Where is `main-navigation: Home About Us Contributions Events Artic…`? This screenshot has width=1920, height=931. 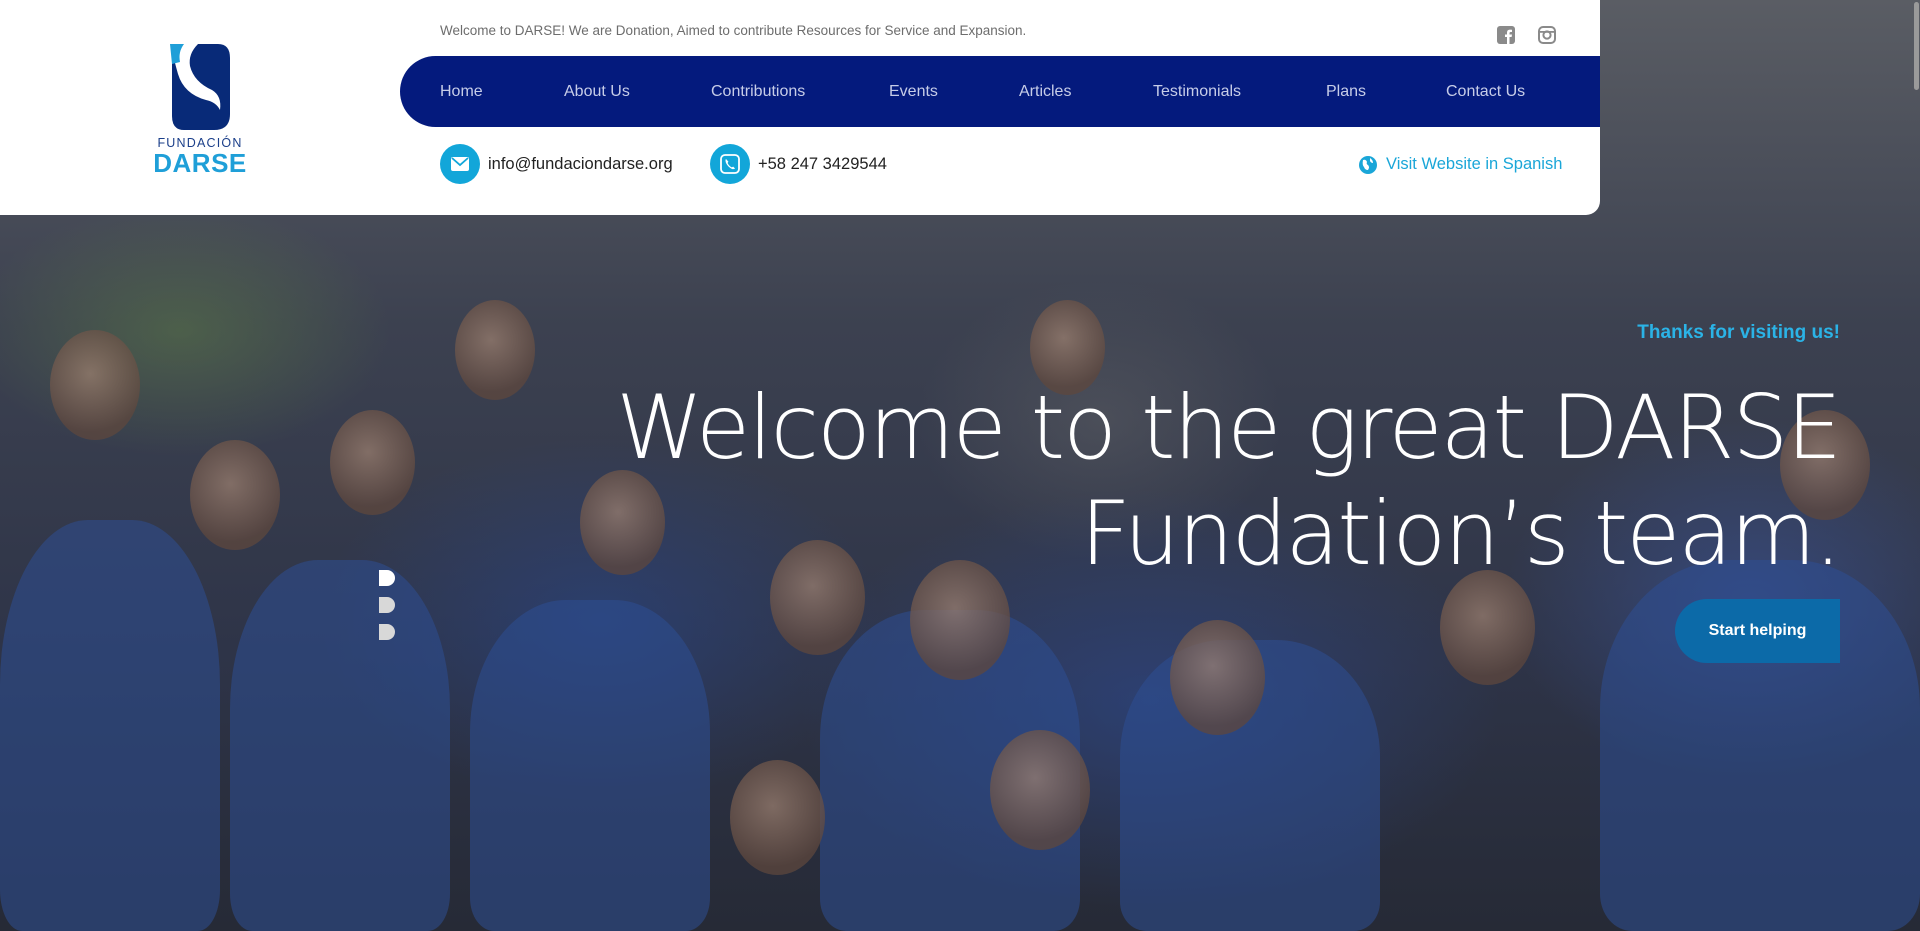 main-navigation: Home About Us Contributions Events Artic… is located at coordinates (1000, 91).